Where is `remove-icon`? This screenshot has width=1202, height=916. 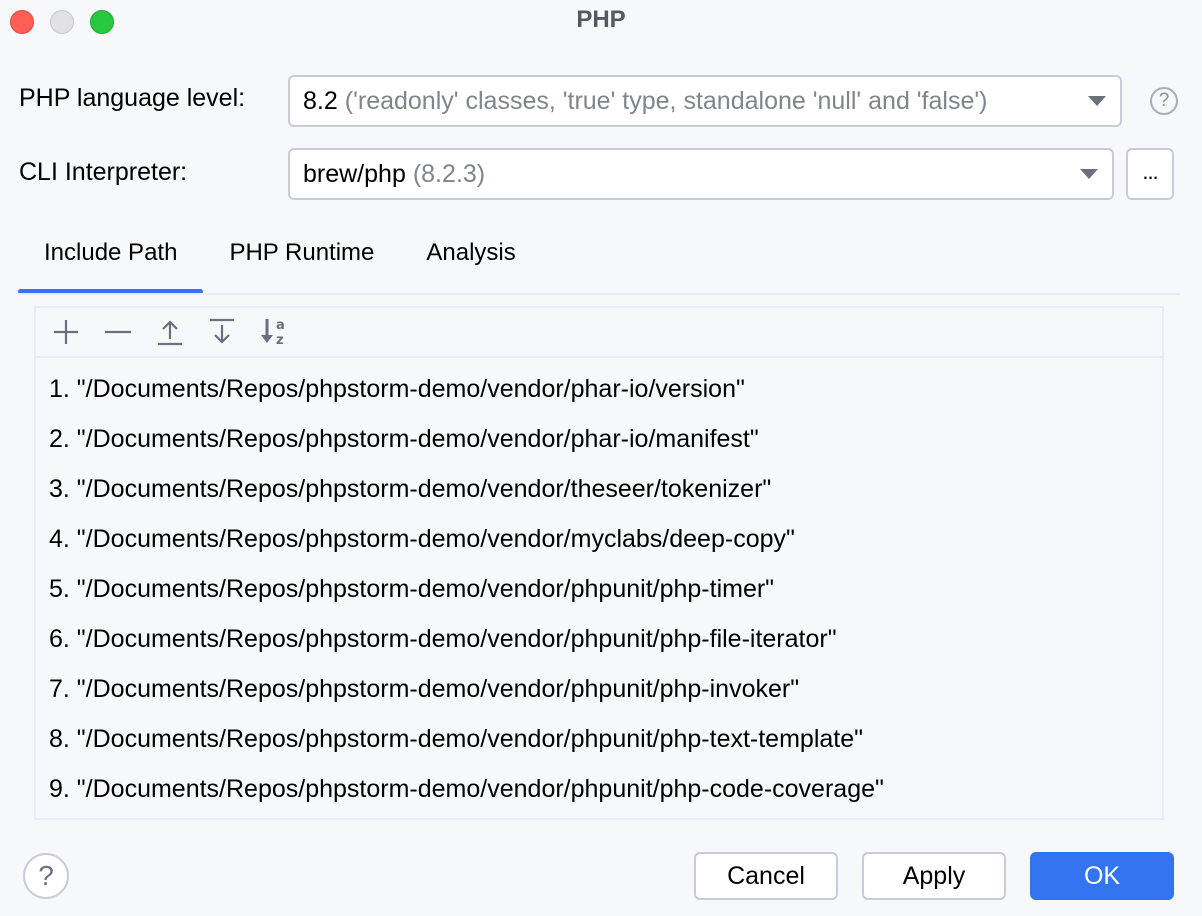
remove-icon is located at coordinates (118, 332).